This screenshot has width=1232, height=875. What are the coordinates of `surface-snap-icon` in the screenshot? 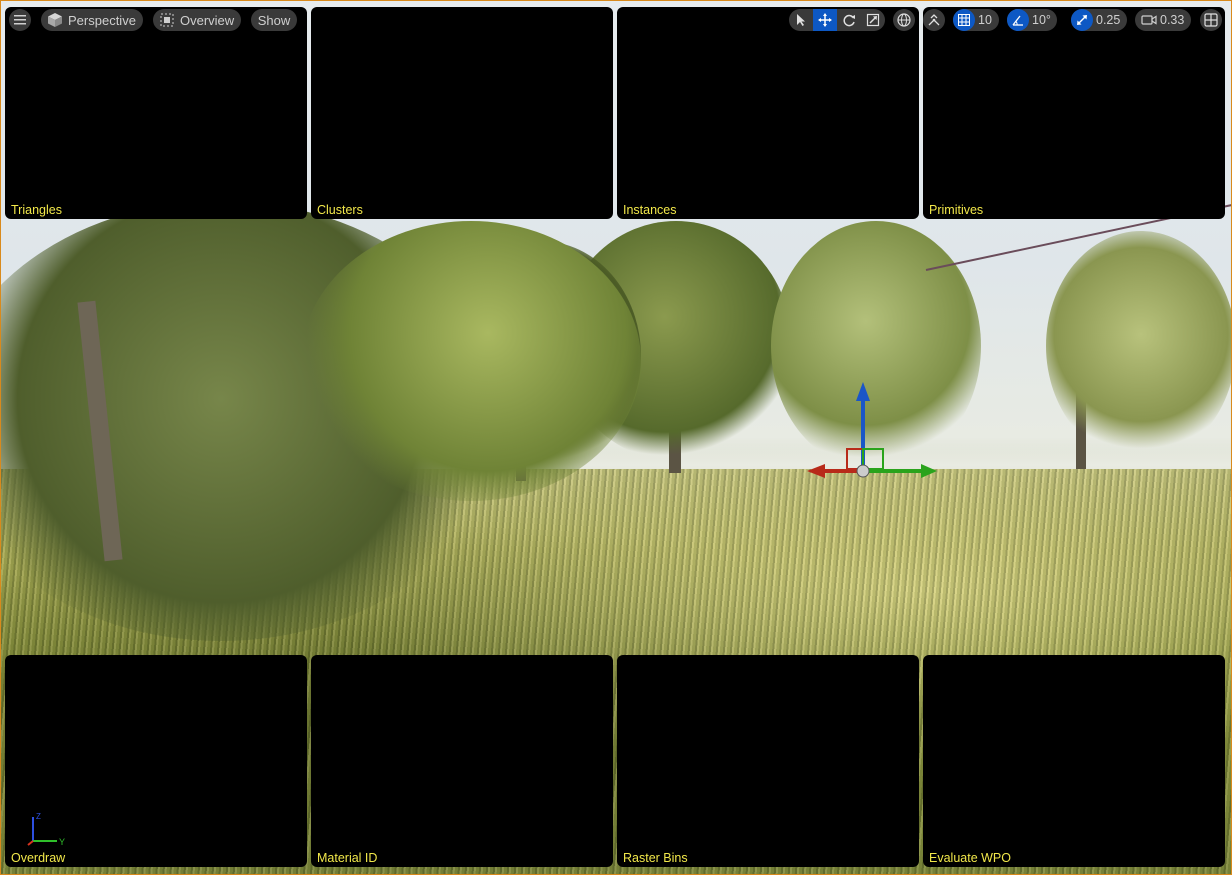 It's located at (934, 20).